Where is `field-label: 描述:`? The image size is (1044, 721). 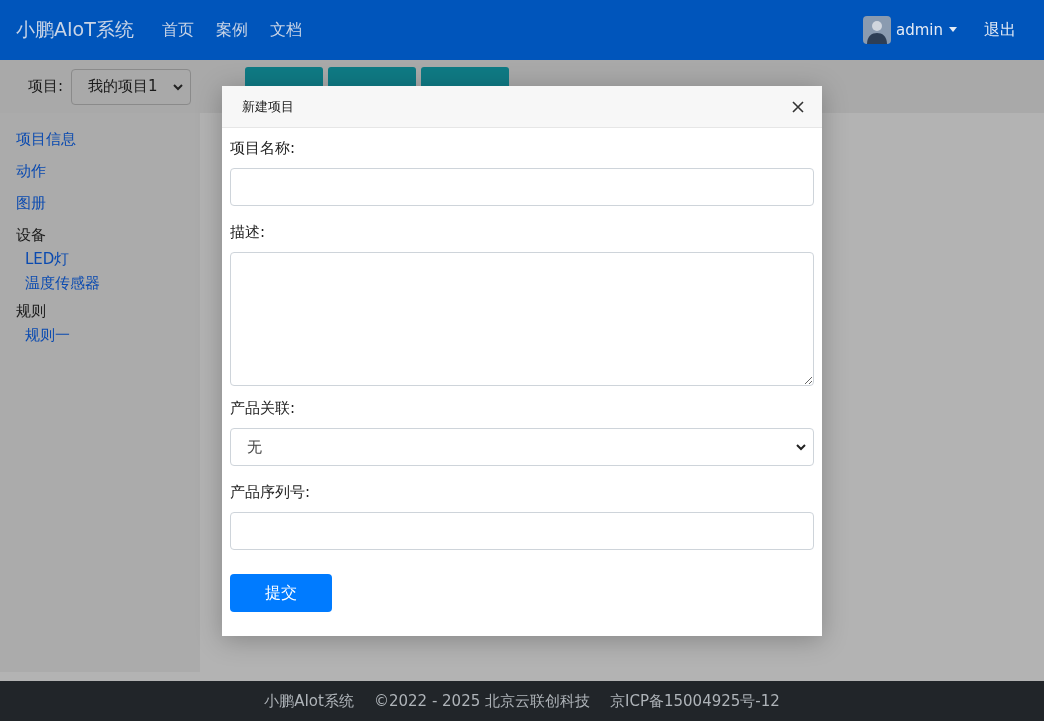 field-label: 描述: is located at coordinates (248, 232).